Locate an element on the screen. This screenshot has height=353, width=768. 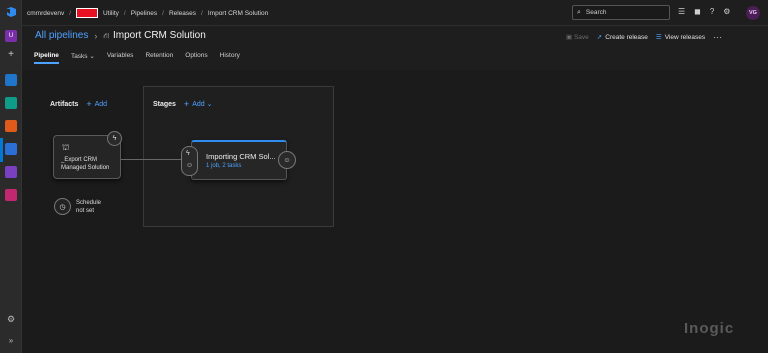
schedule-clock-icon: ◷ is located at coordinates (62, 206).